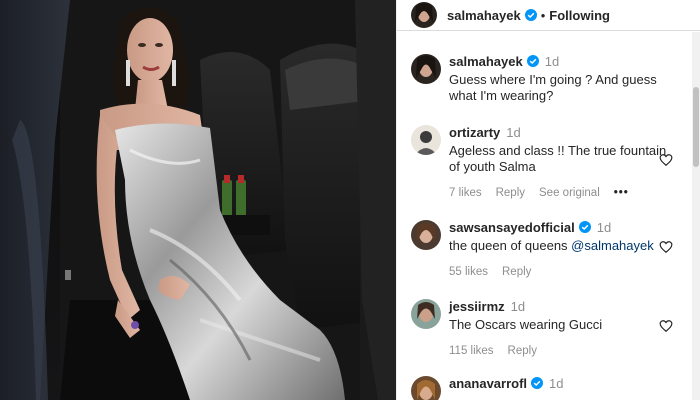 The width and height of the screenshot is (700, 400). I want to click on comment-text: The Oscars wearing Gucci, so click(526, 324).